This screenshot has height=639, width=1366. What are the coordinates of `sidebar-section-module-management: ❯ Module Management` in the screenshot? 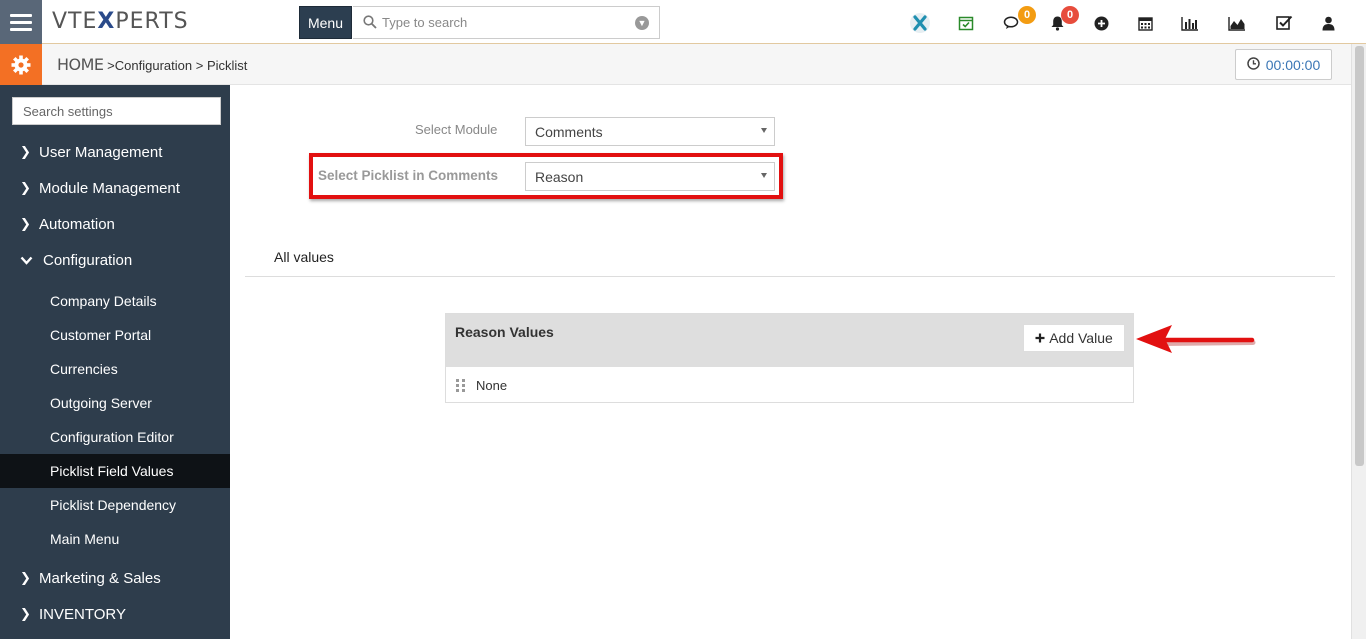 It's located at (115, 188).